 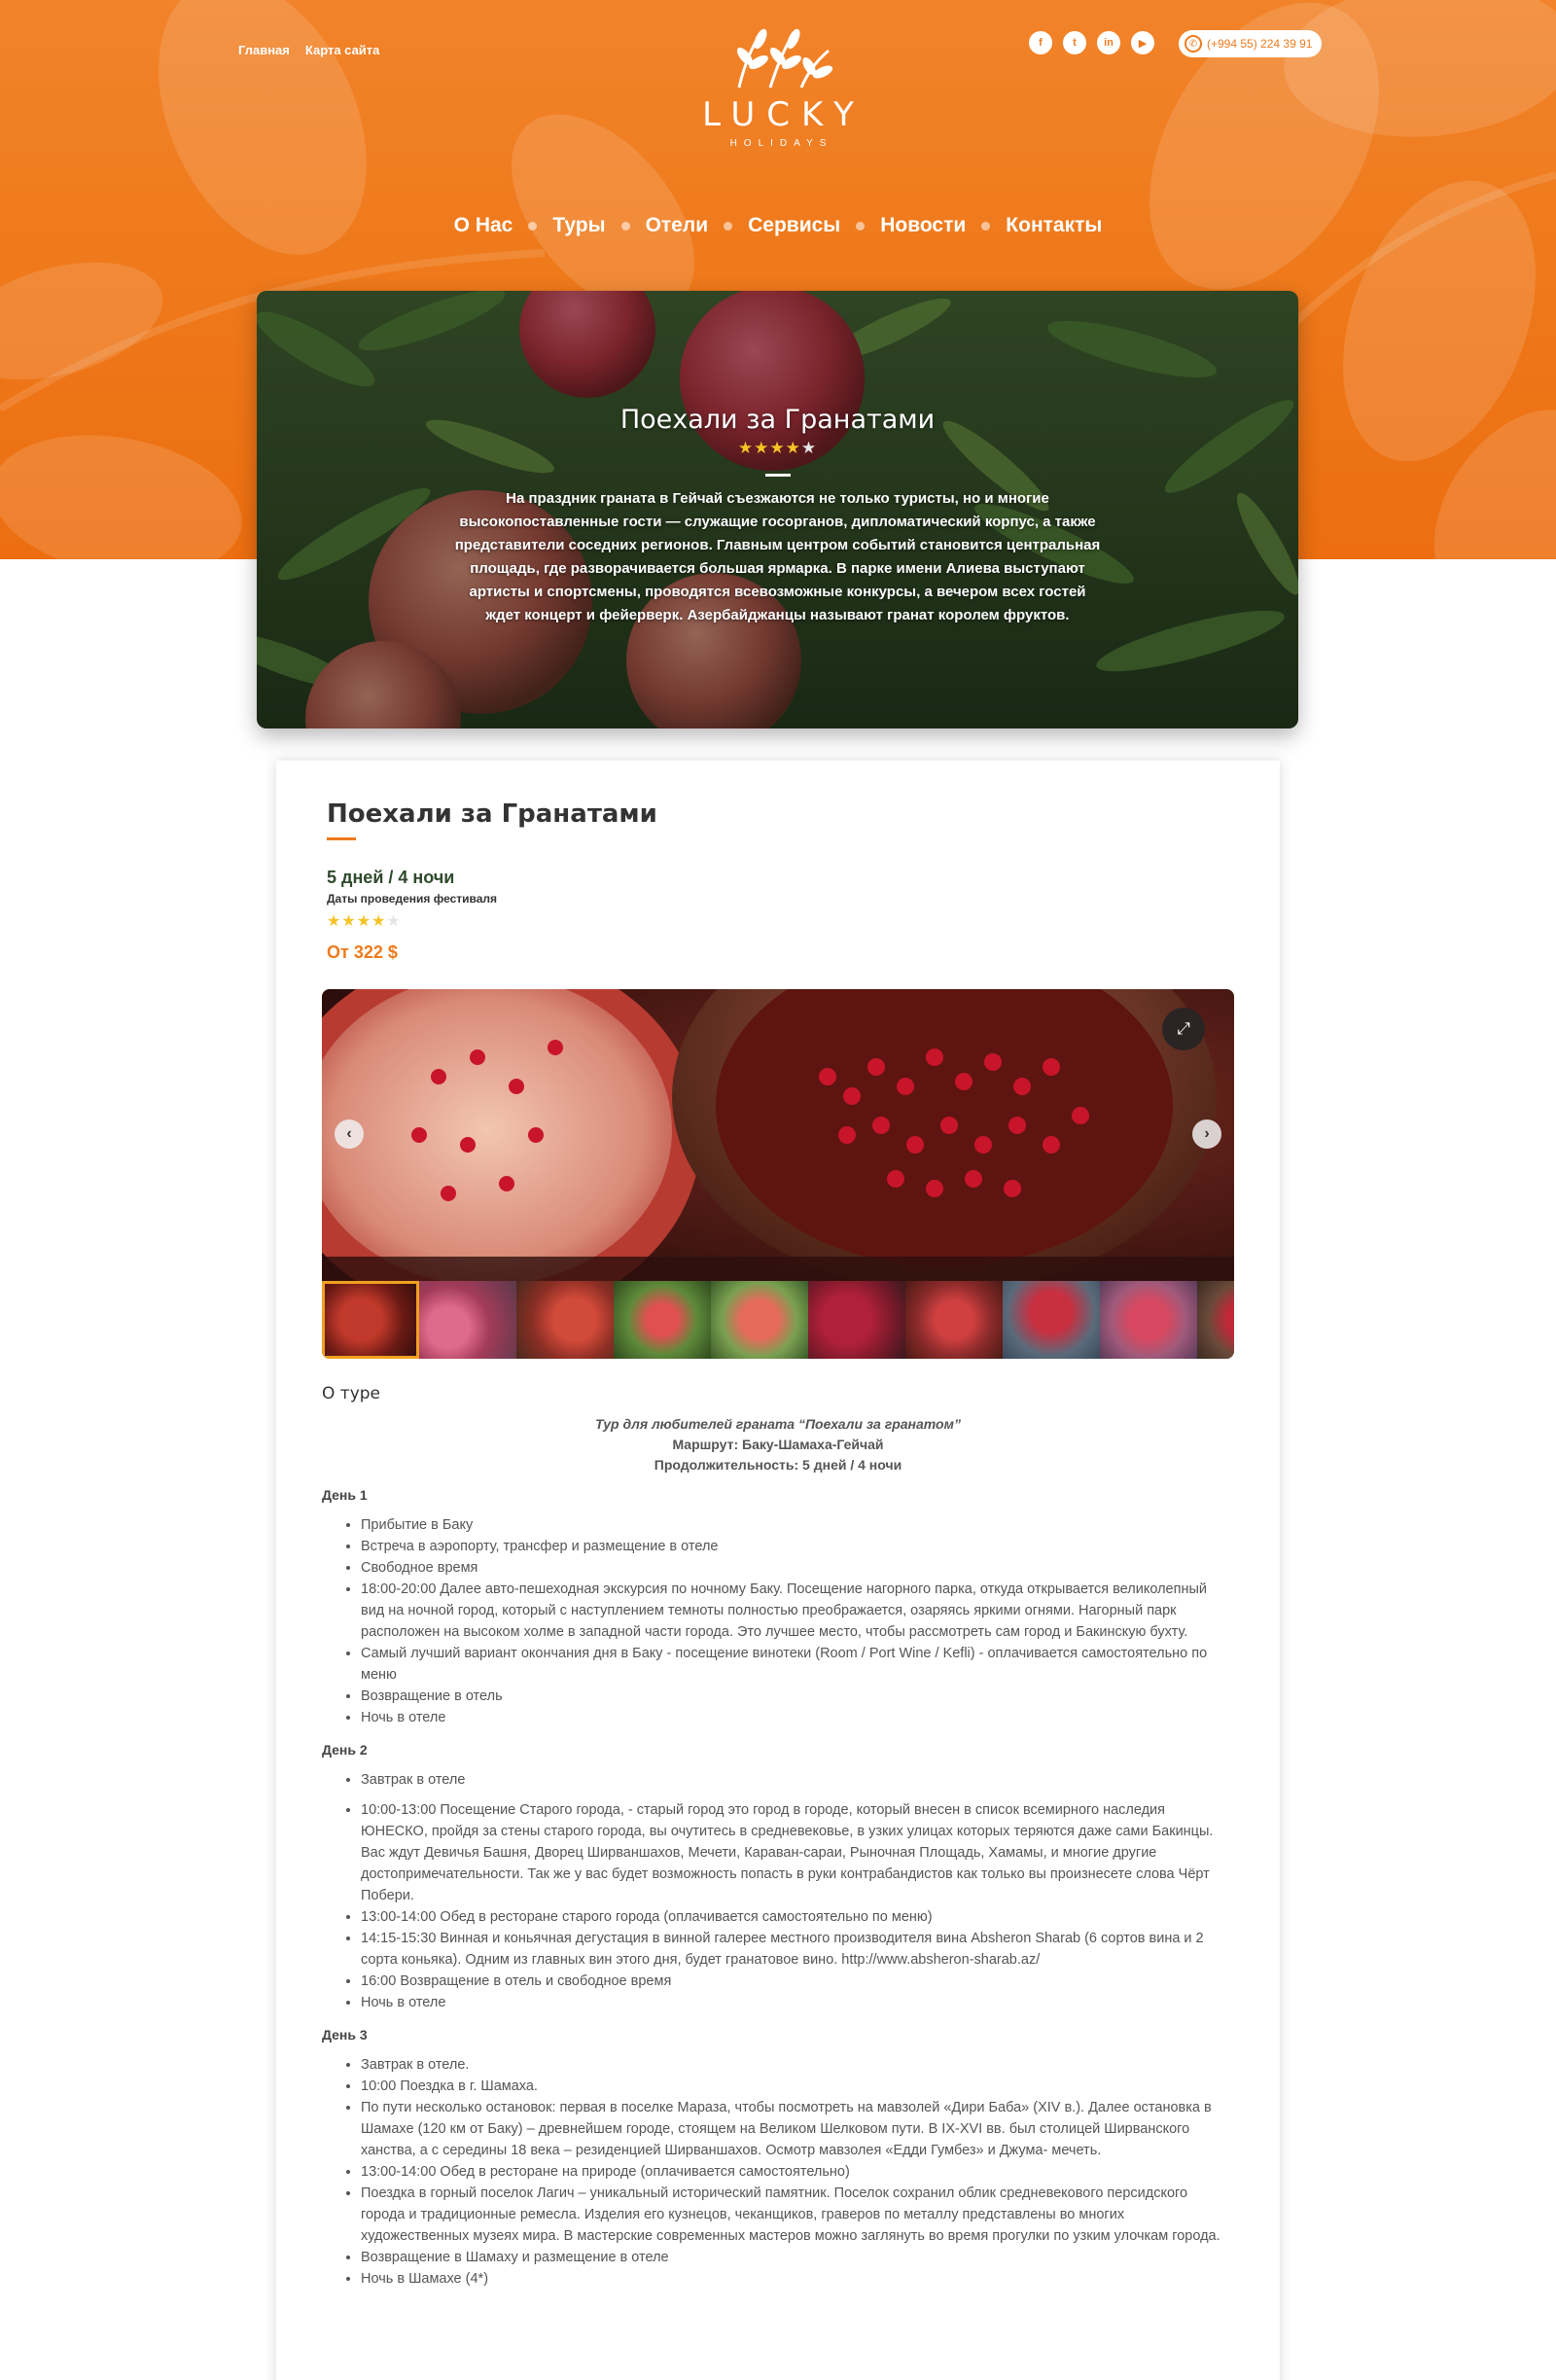 What do you see at coordinates (483, 225) in the screenshot?
I see `nav-about: О Нас` at bounding box center [483, 225].